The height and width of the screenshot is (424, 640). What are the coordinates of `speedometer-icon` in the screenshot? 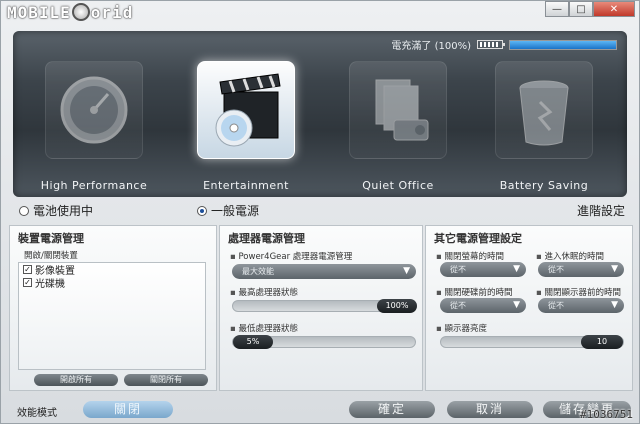 It's located at (94, 110).